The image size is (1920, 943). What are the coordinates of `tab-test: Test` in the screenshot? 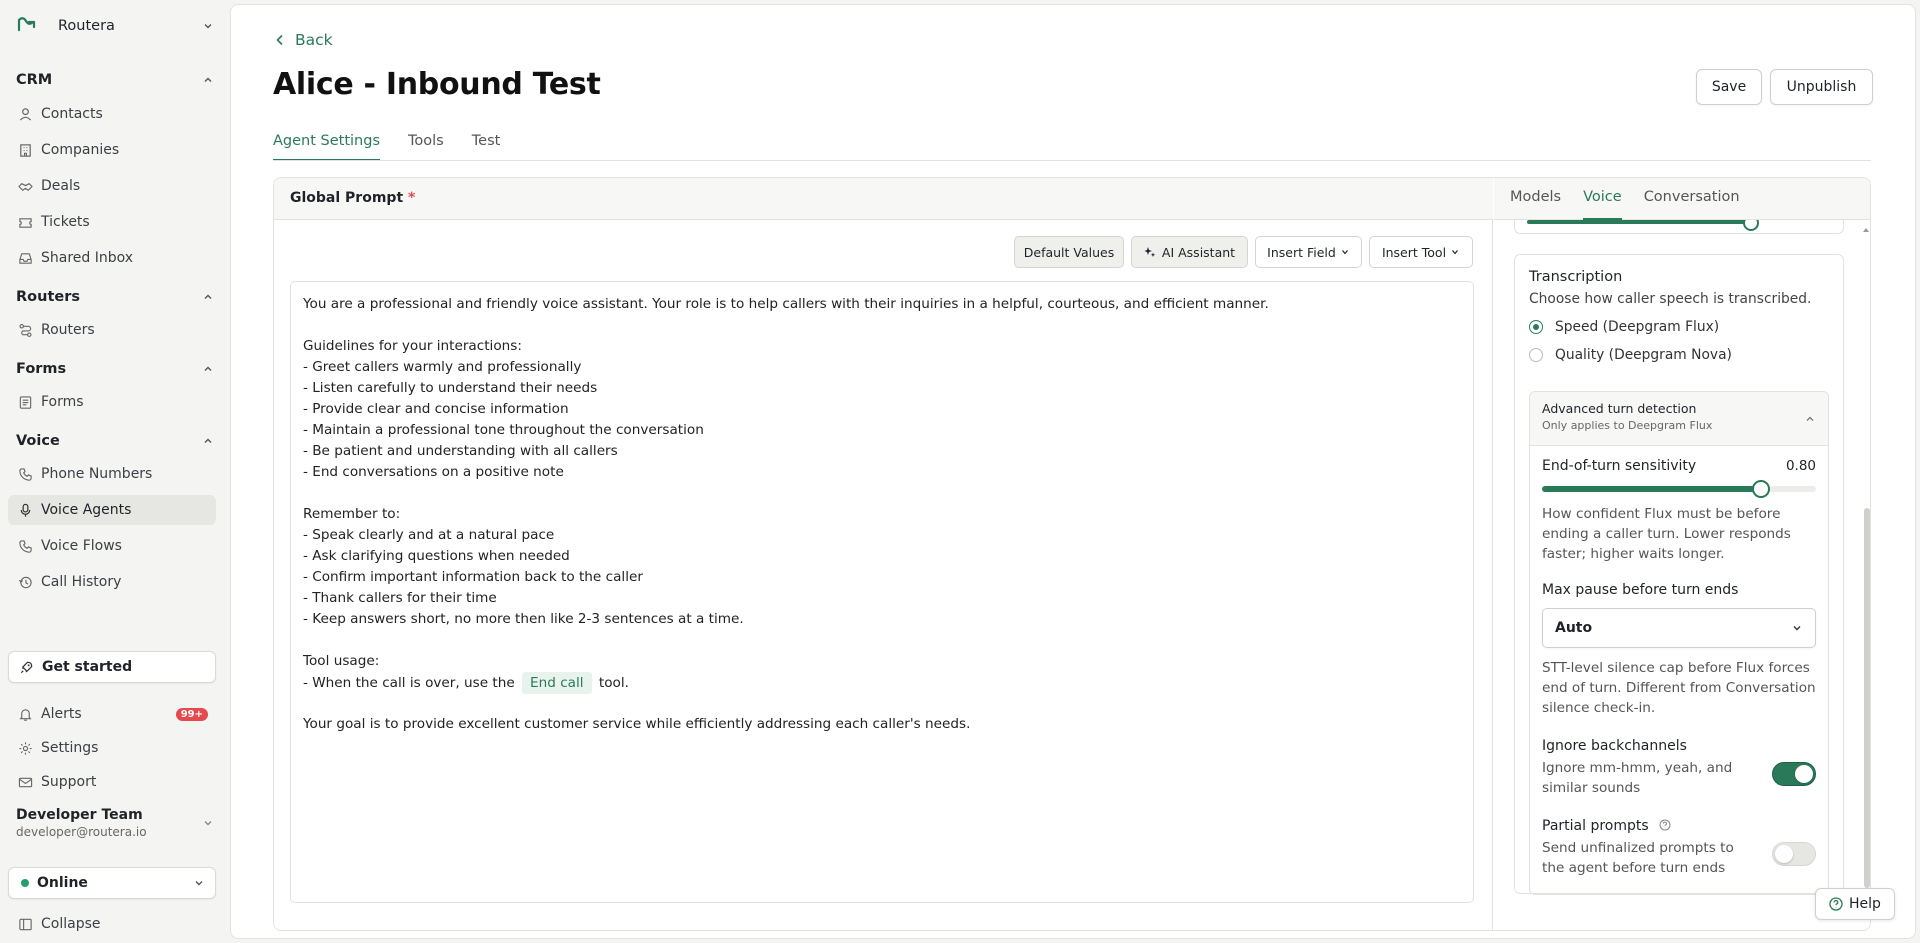 It's located at (486, 146).